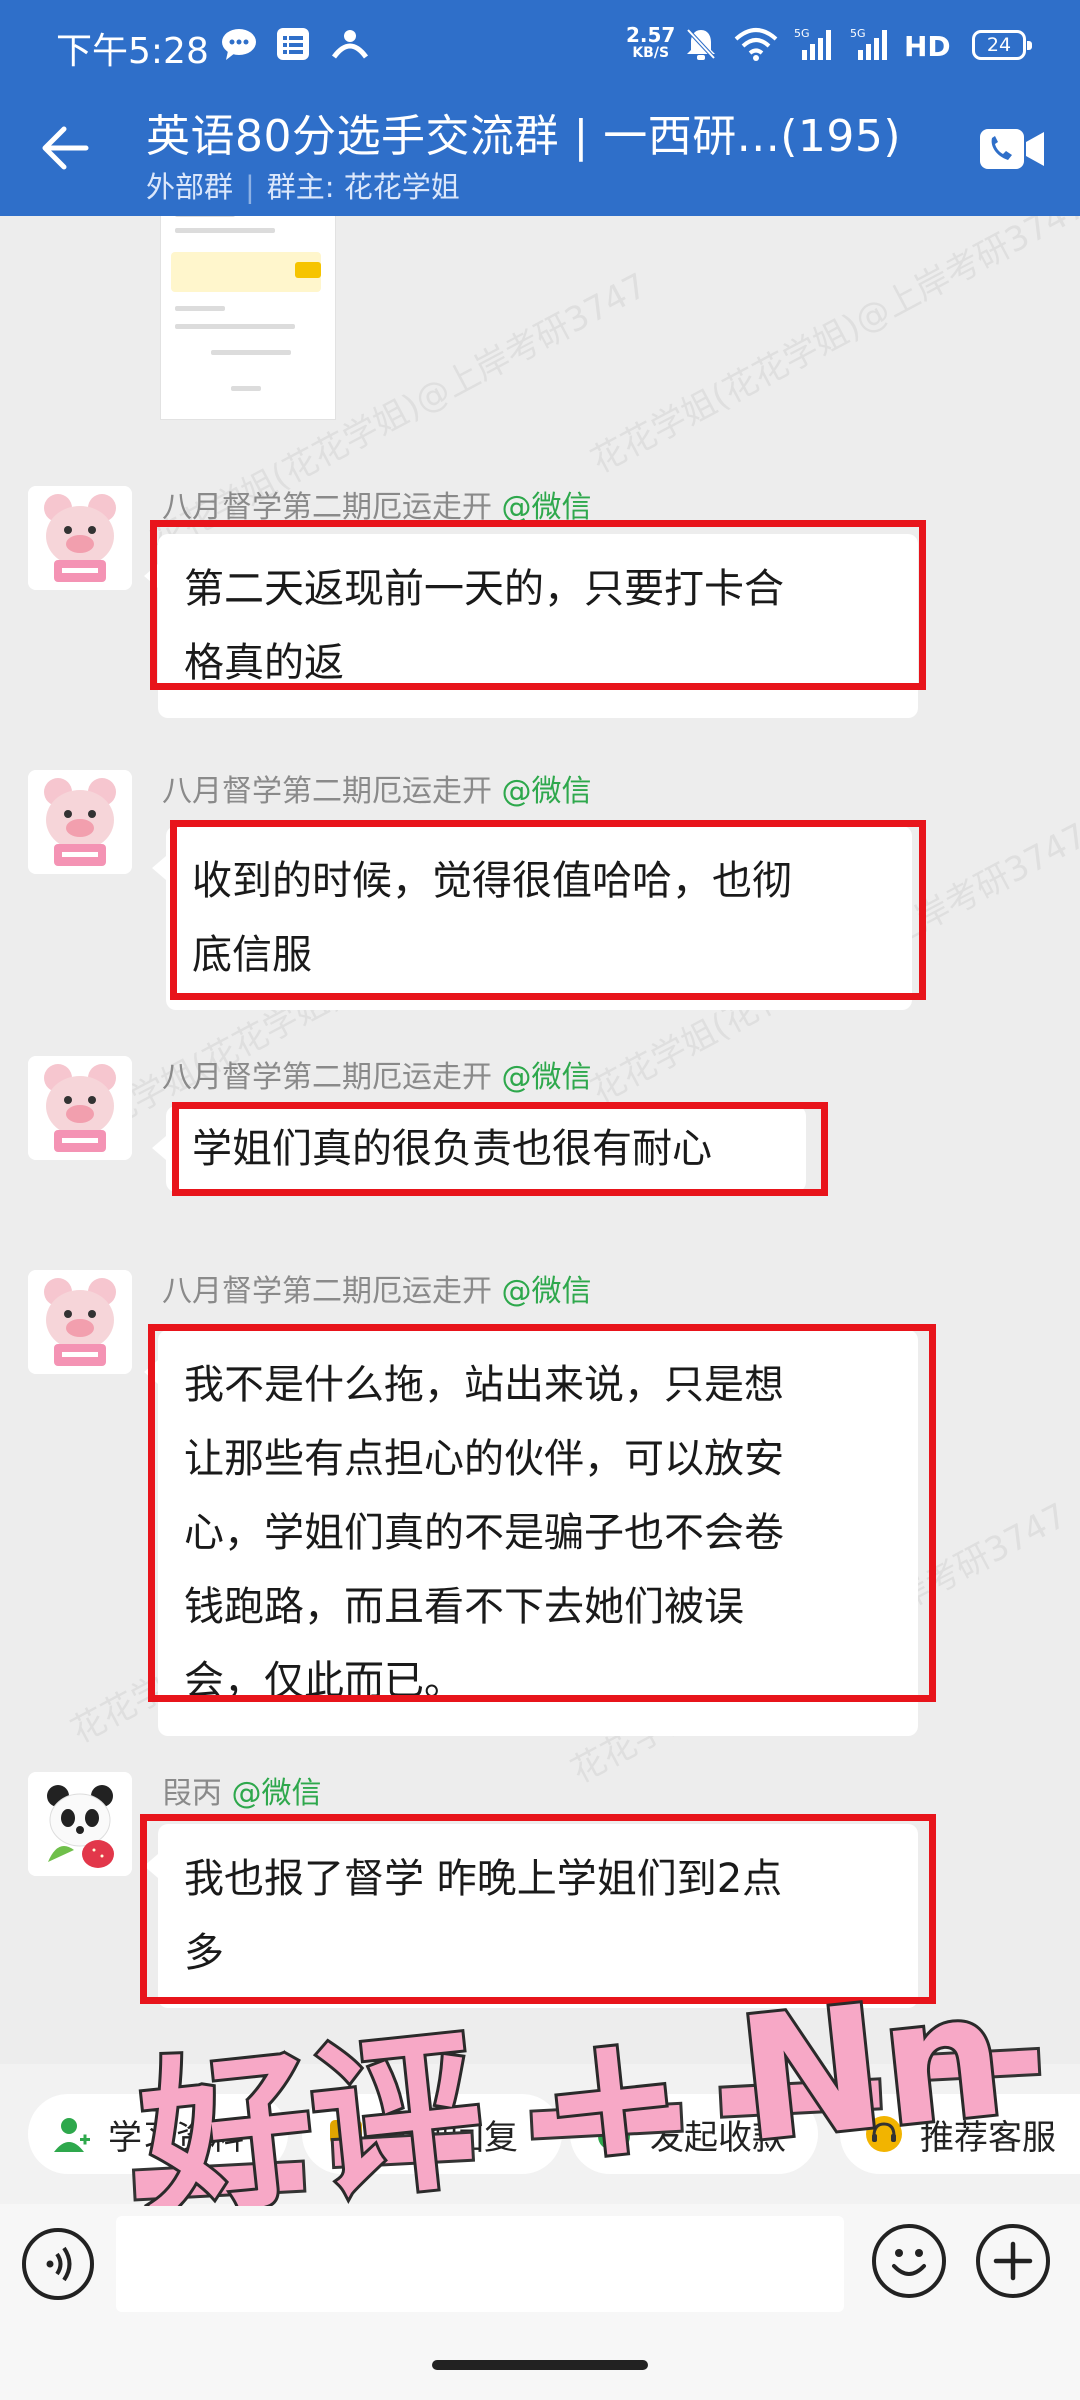 The width and height of the screenshot is (1080, 2400). I want to click on video-call-icon, so click(1012, 149).